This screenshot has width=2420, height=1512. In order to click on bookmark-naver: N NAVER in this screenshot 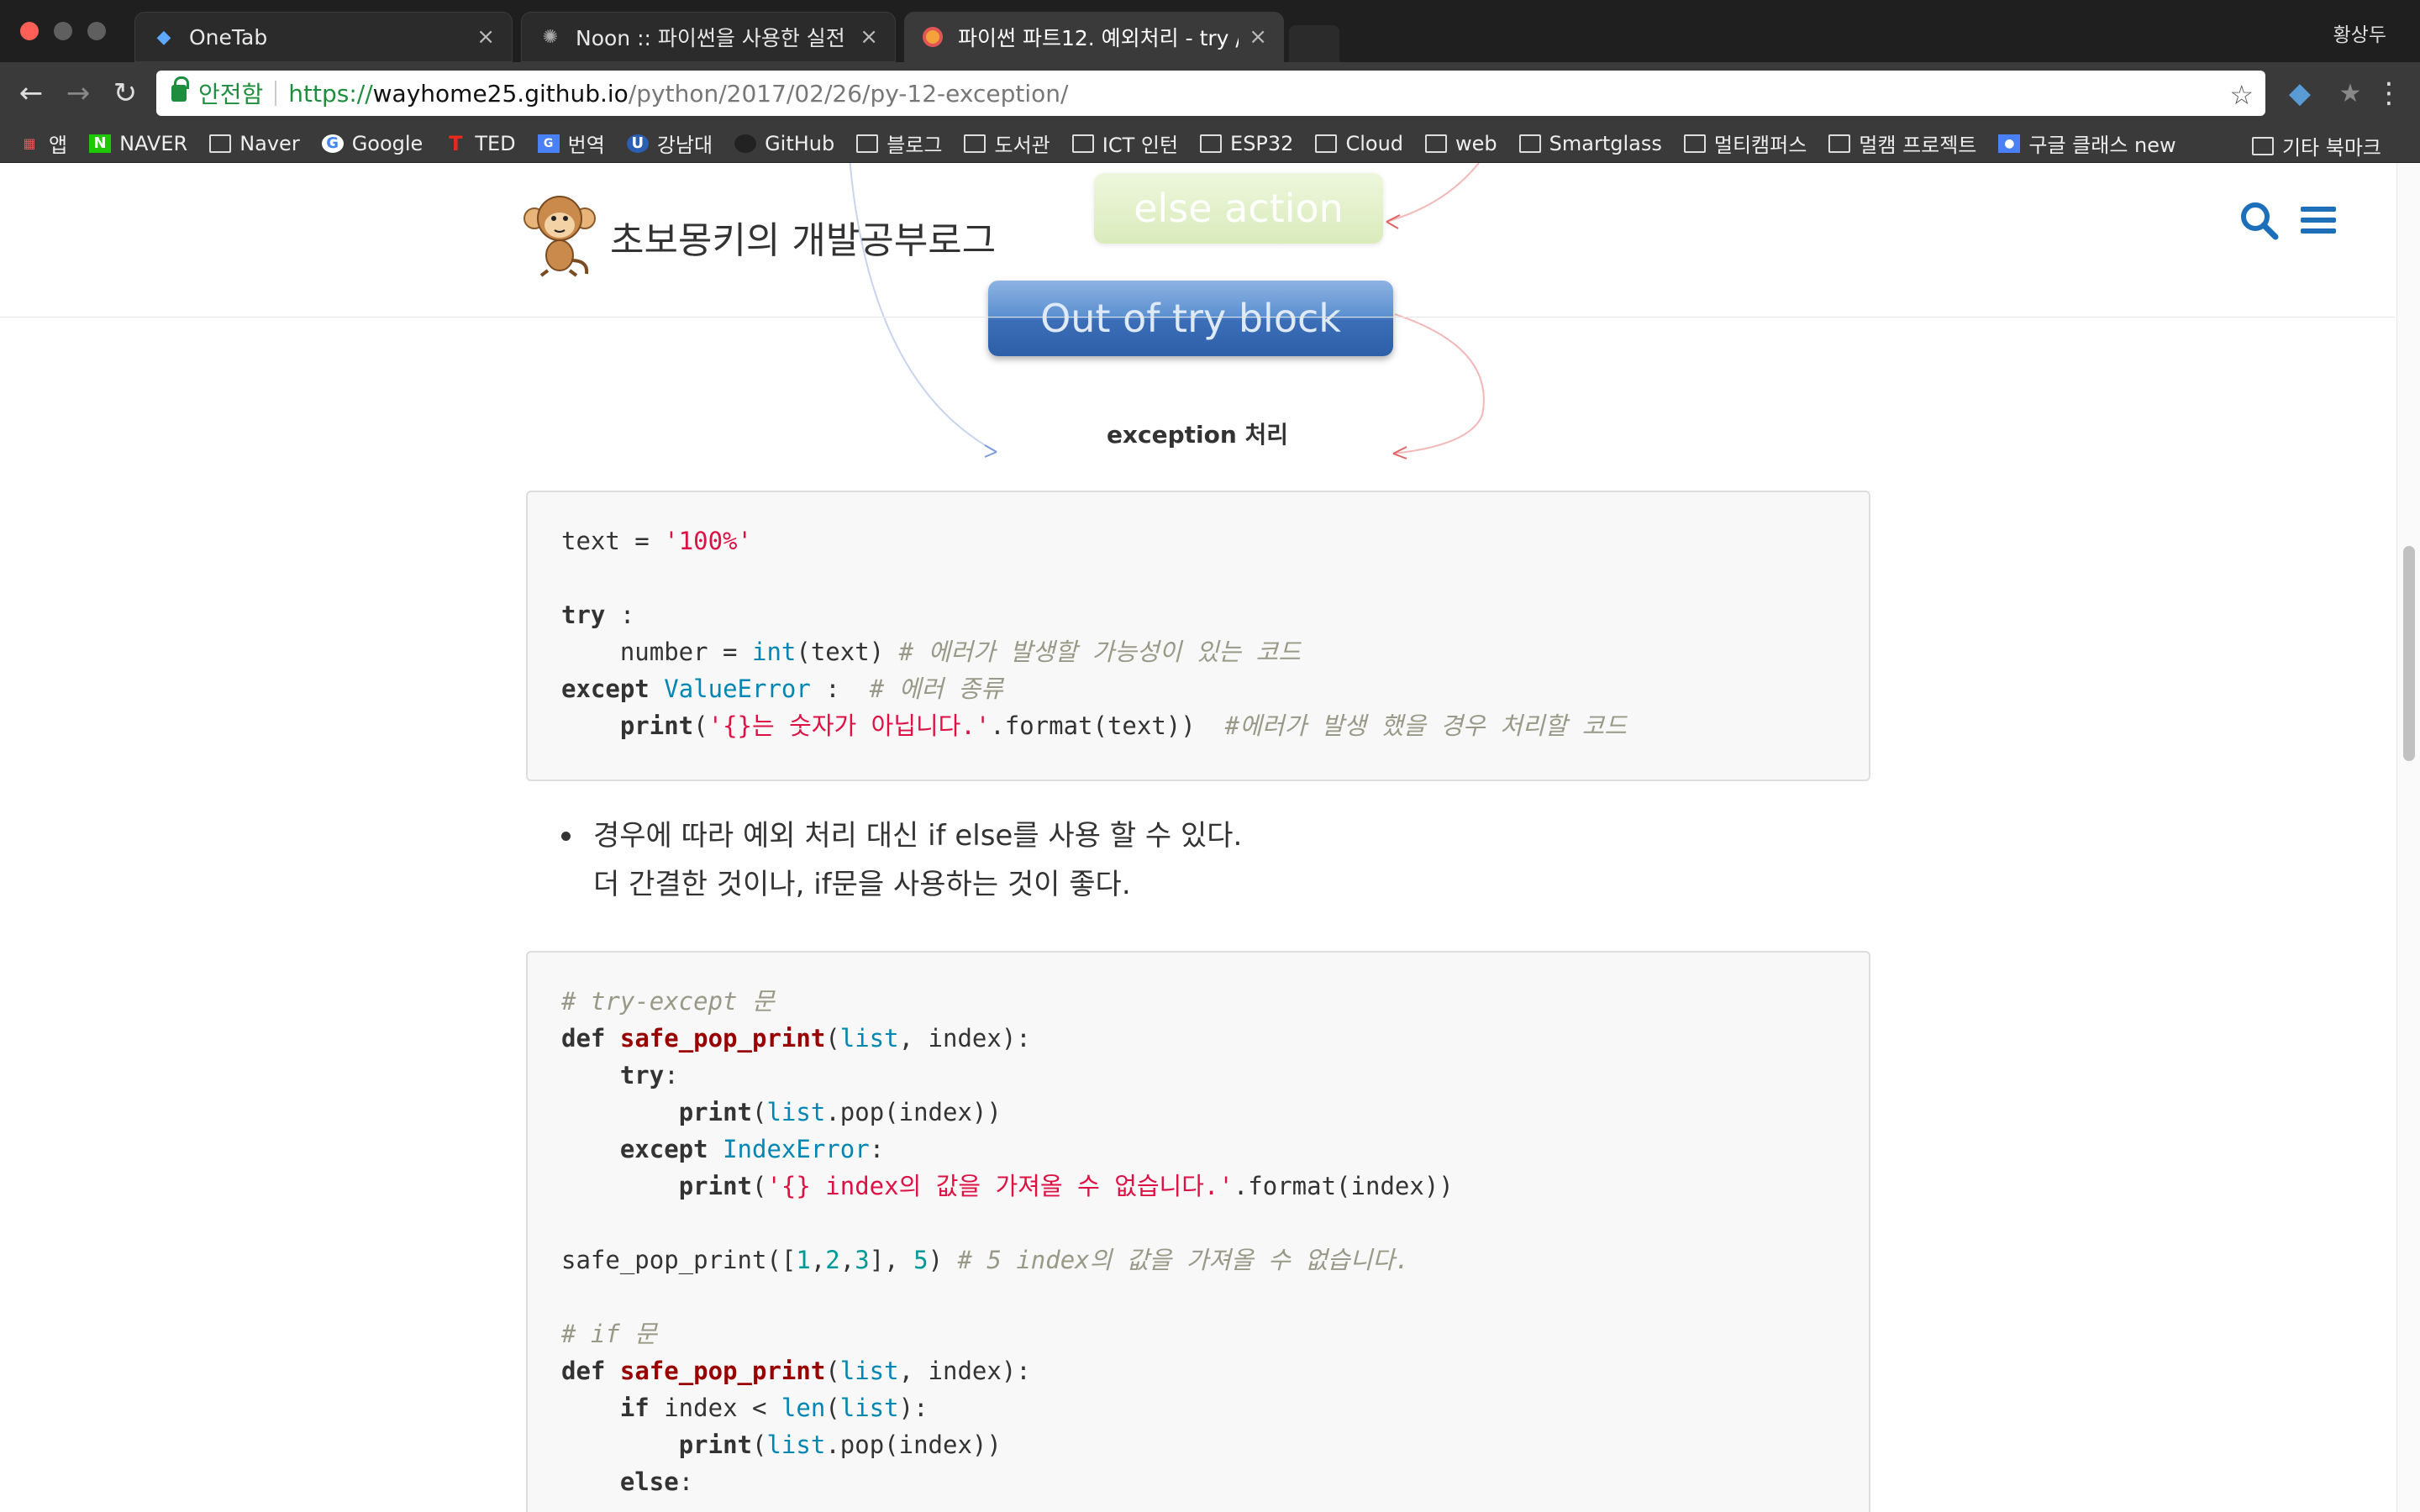, I will do `click(138, 143)`.